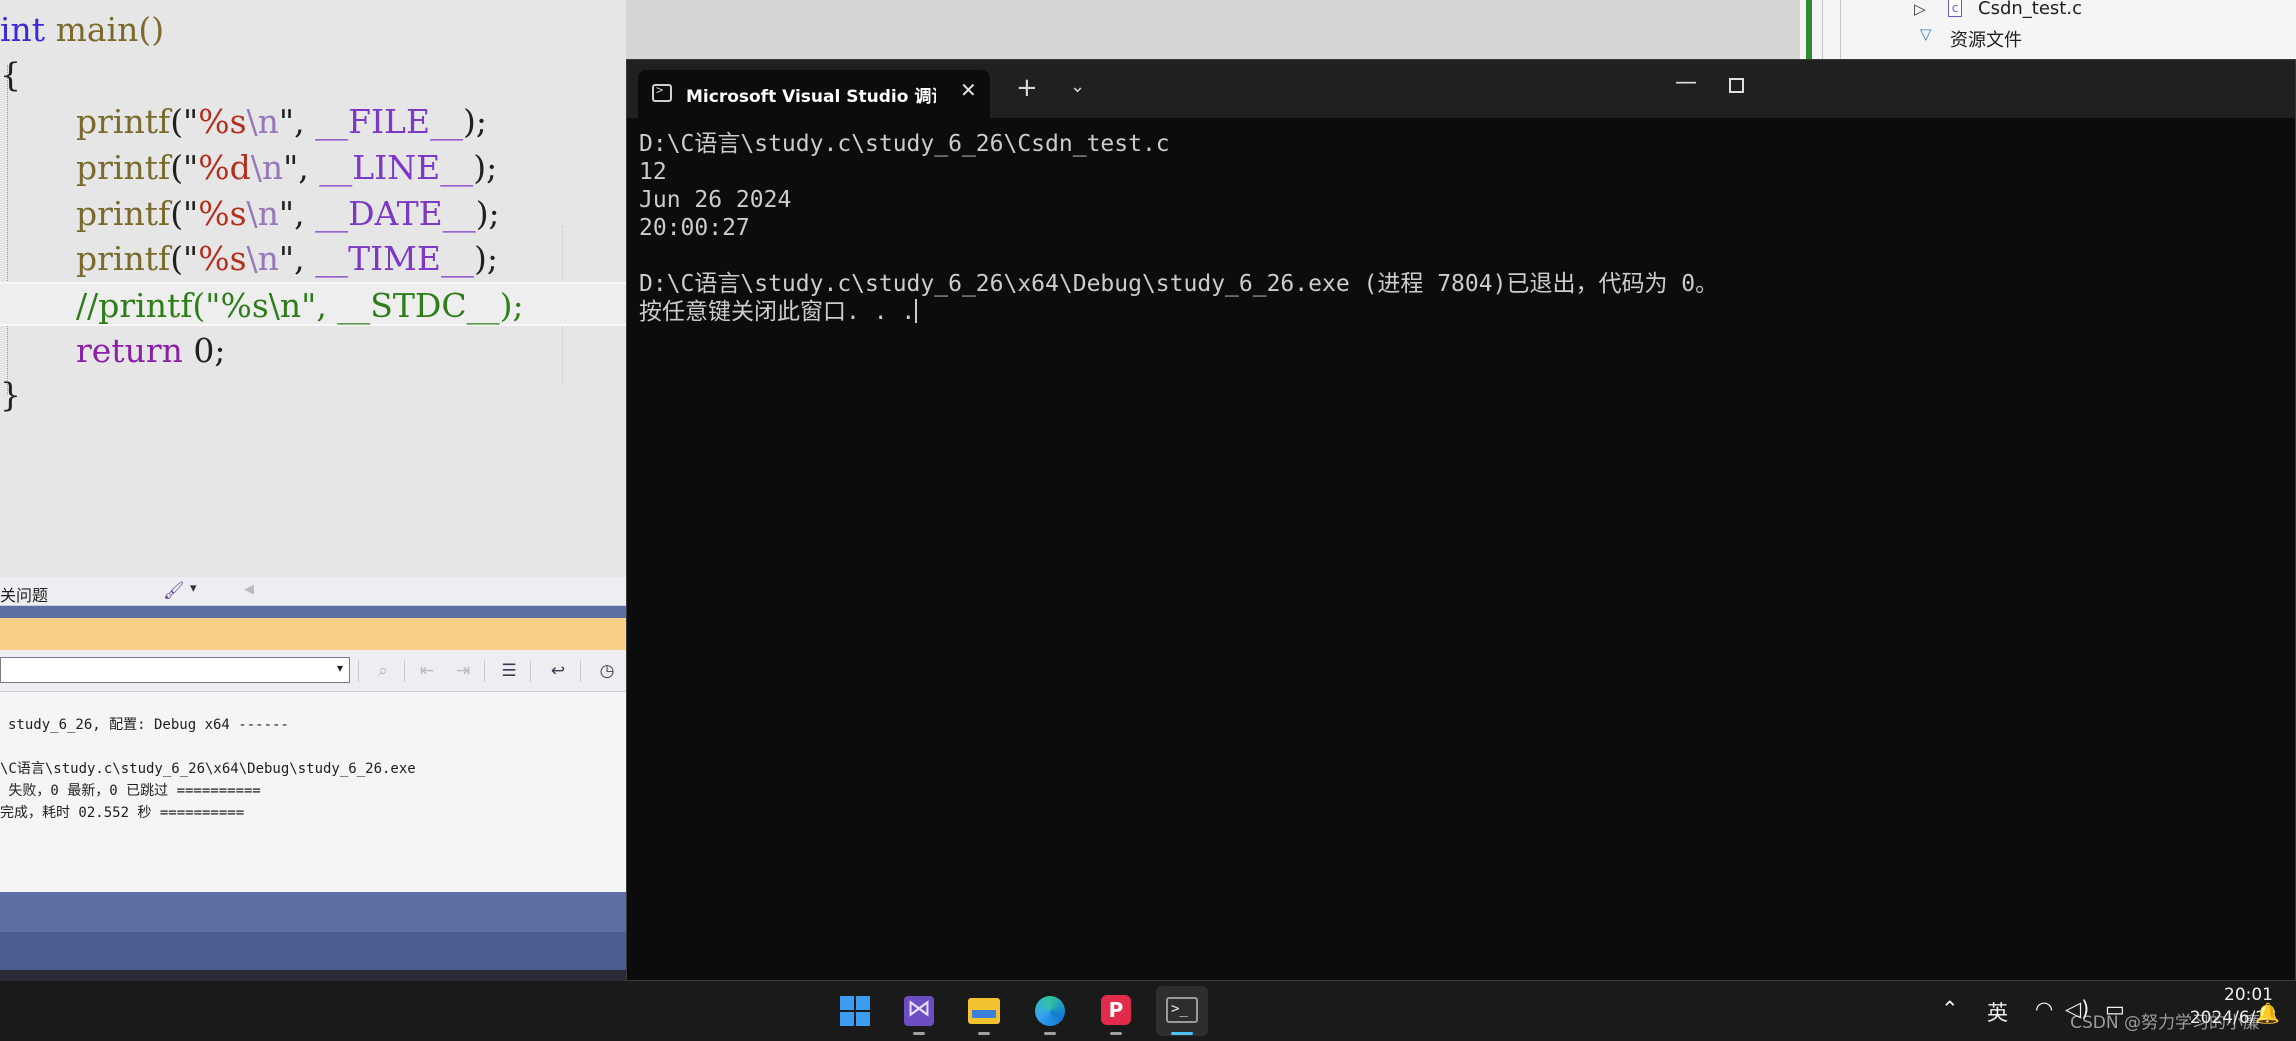 Image resolution: width=2296 pixels, height=1041 pixels. I want to click on active-indicator, so click(1182, 1033).